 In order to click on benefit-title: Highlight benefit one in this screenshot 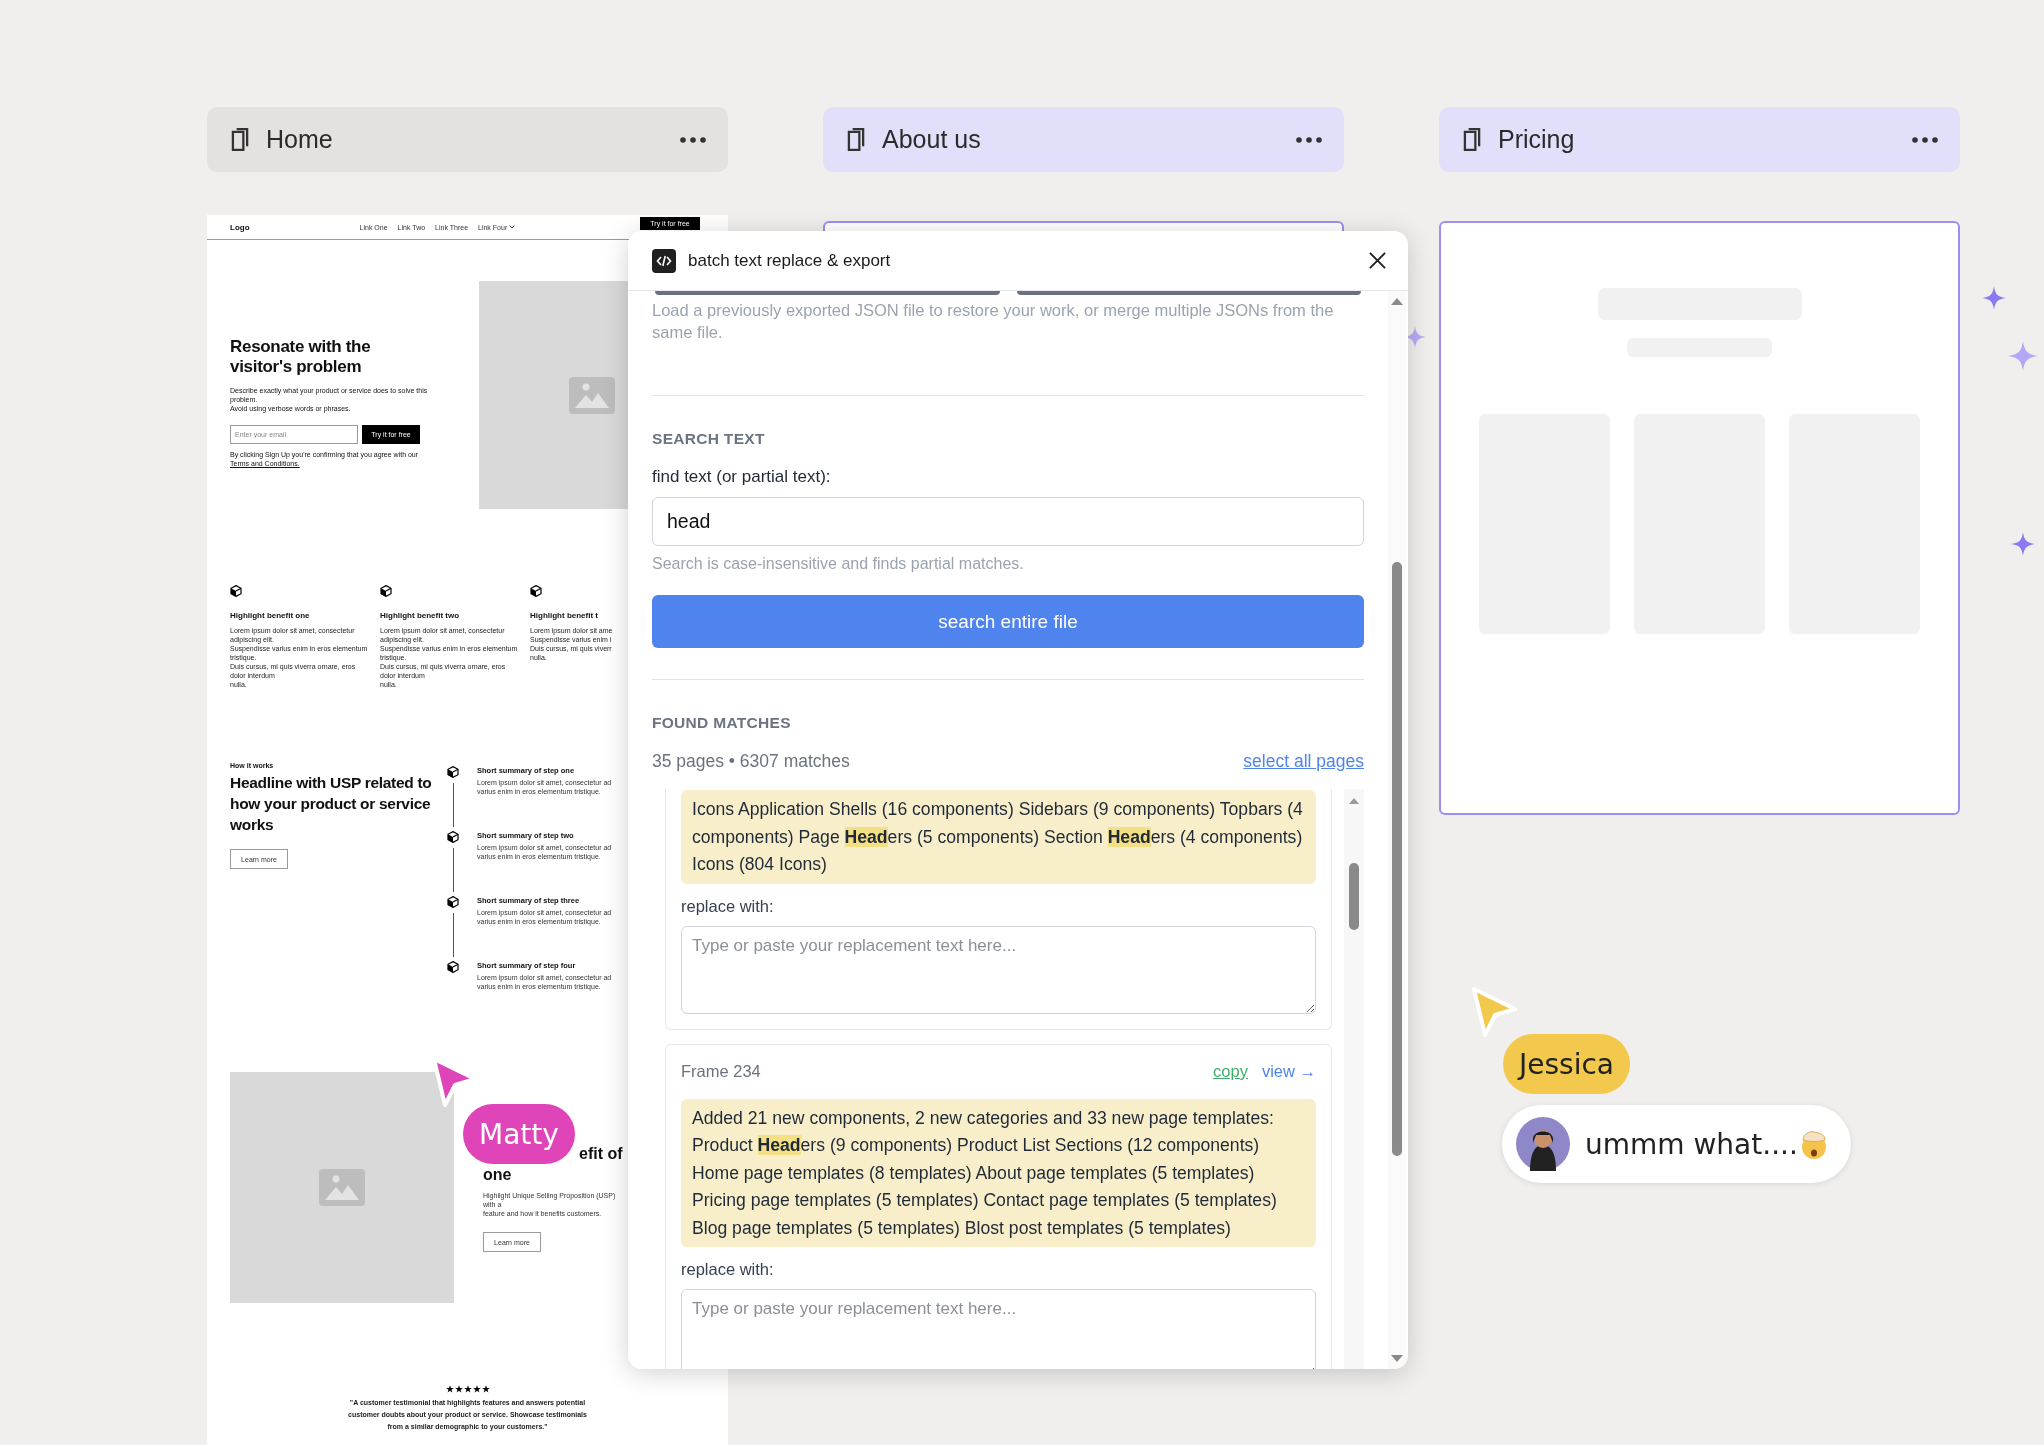, I will do `click(270, 615)`.